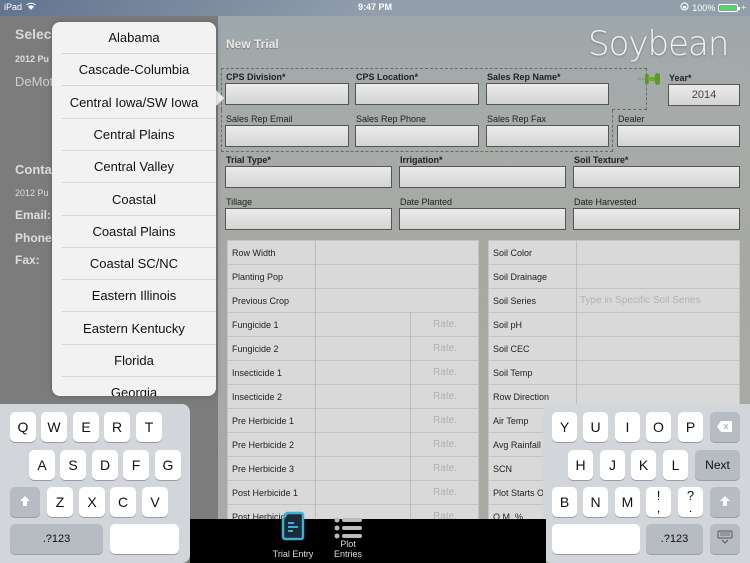 Image resolution: width=750 pixels, height=563 pixels. I want to click on division-option: Georgia, so click(139, 386).